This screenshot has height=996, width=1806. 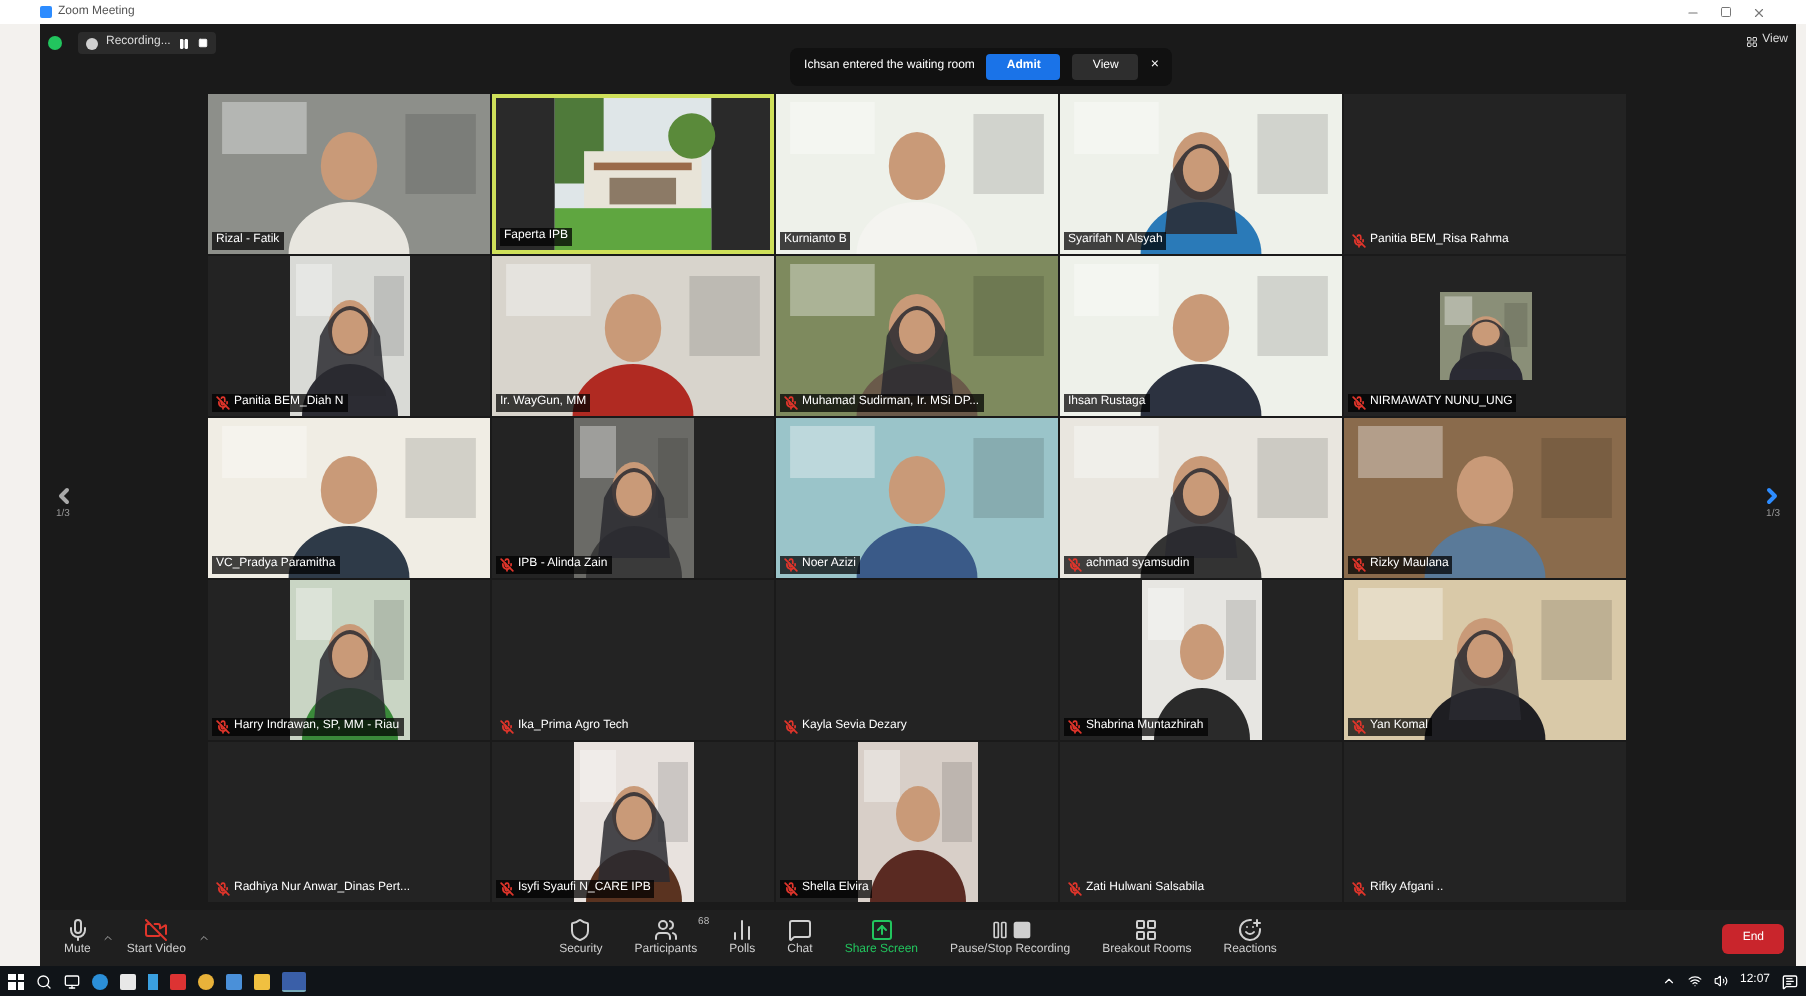 What do you see at coordinates (1668, 981) in the screenshot?
I see `caret-icon` at bounding box center [1668, 981].